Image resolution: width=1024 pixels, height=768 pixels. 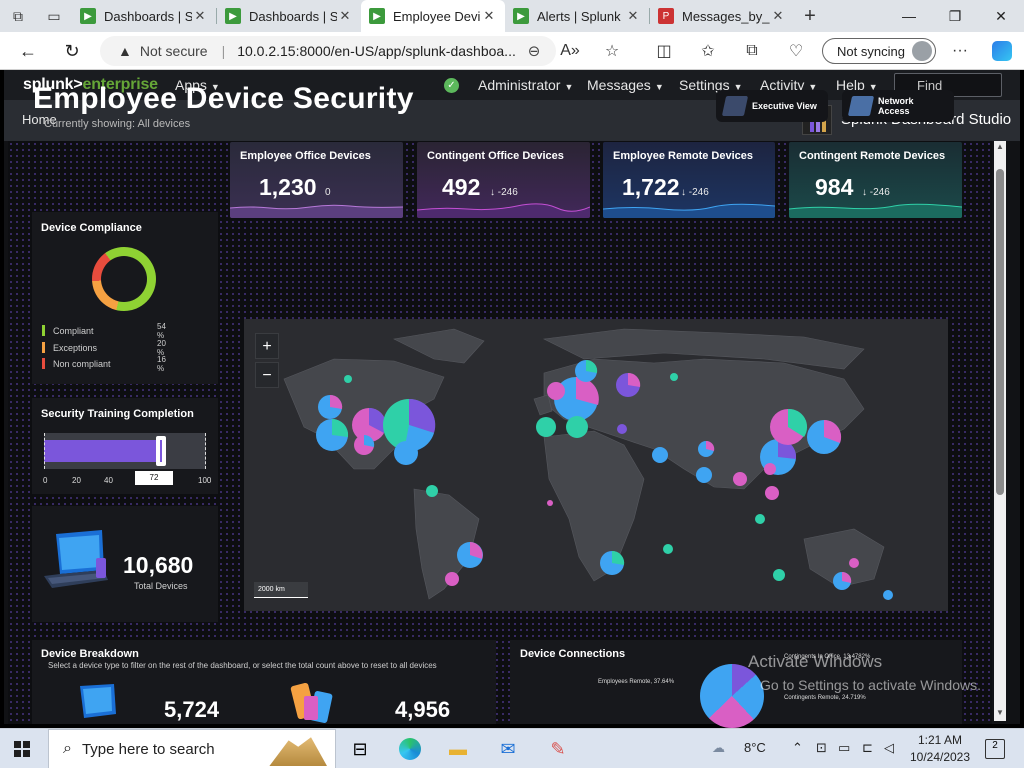 What do you see at coordinates (879, 51) in the screenshot?
I see `sync-button: Not syncing` at bounding box center [879, 51].